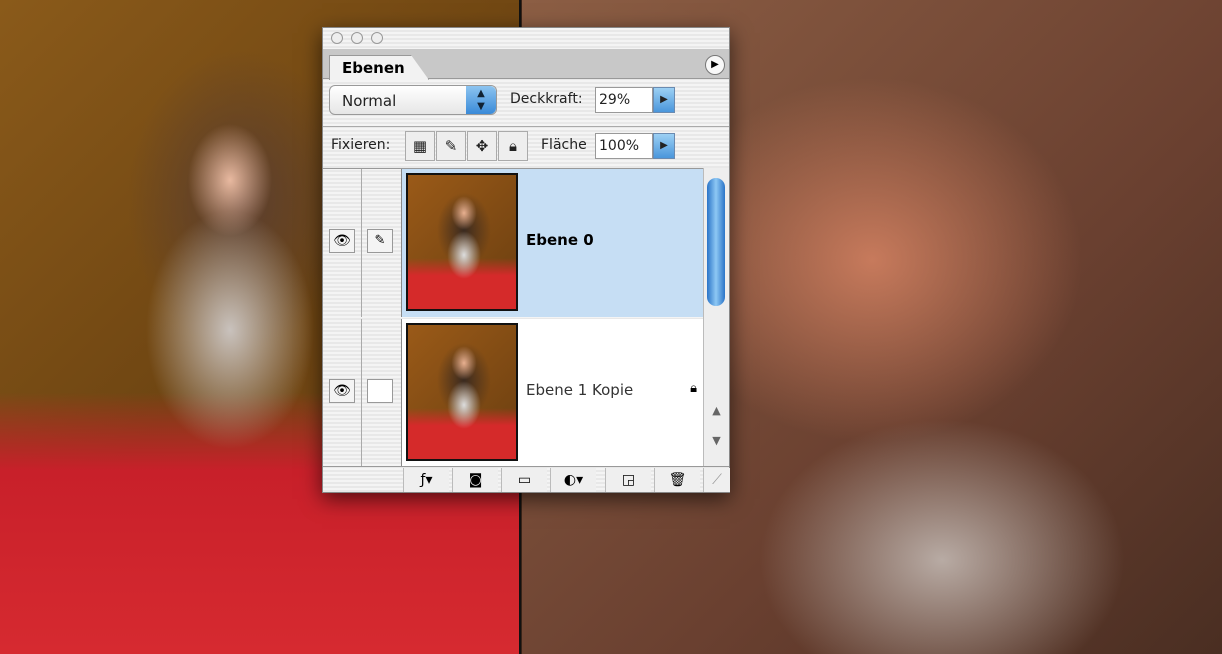 The width and height of the screenshot is (1222, 654). Describe the element at coordinates (624, 100) in the screenshot. I see `opacity-input: 29%` at that location.